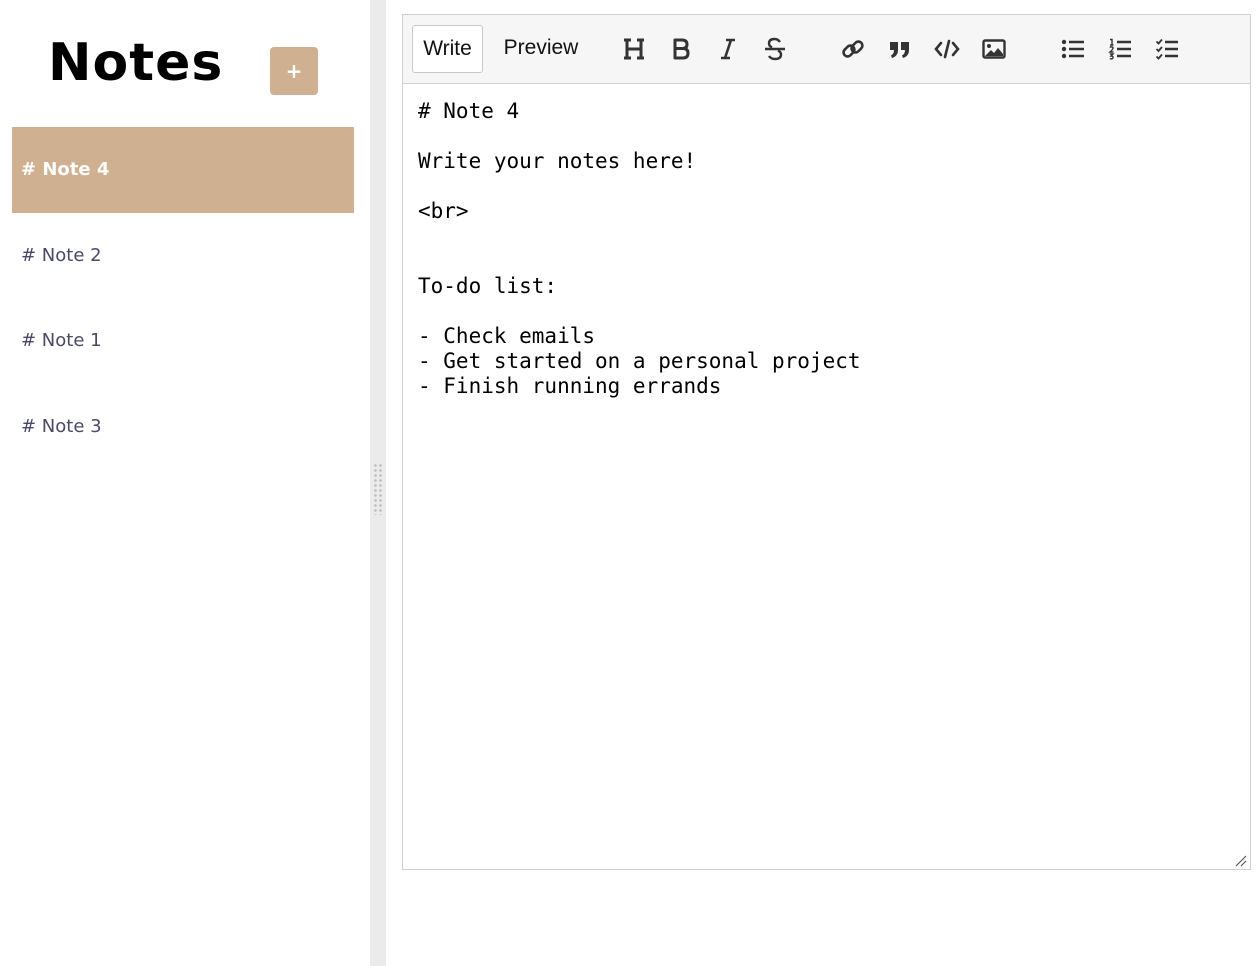  What do you see at coordinates (183, 170) in the screenshot?
I see `note-item-note-4: # Note 4` at bounding box center [183, 170].